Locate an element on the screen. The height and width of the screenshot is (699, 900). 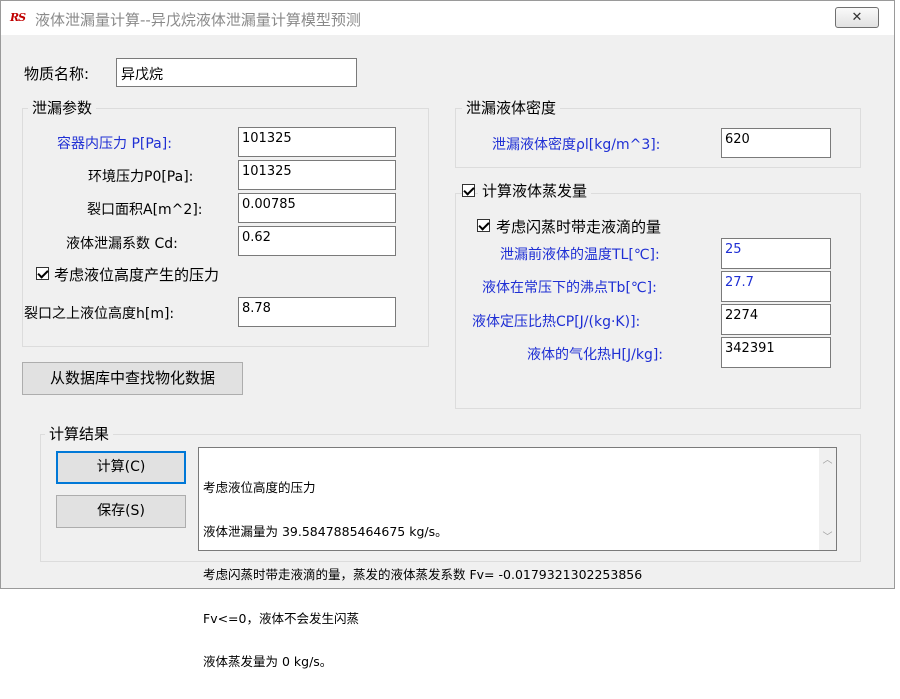
result-line: 液体蒸发量为 0 kg/s。 is located at coordinates (268, 661).